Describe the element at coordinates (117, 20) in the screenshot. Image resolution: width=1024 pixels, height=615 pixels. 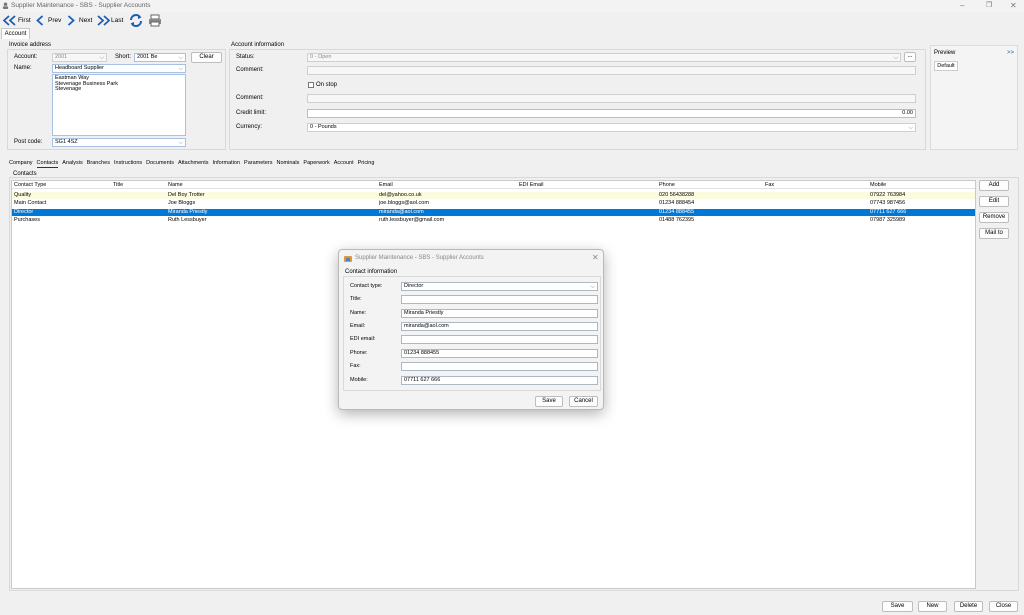
I see `last-label: Last` at that location.